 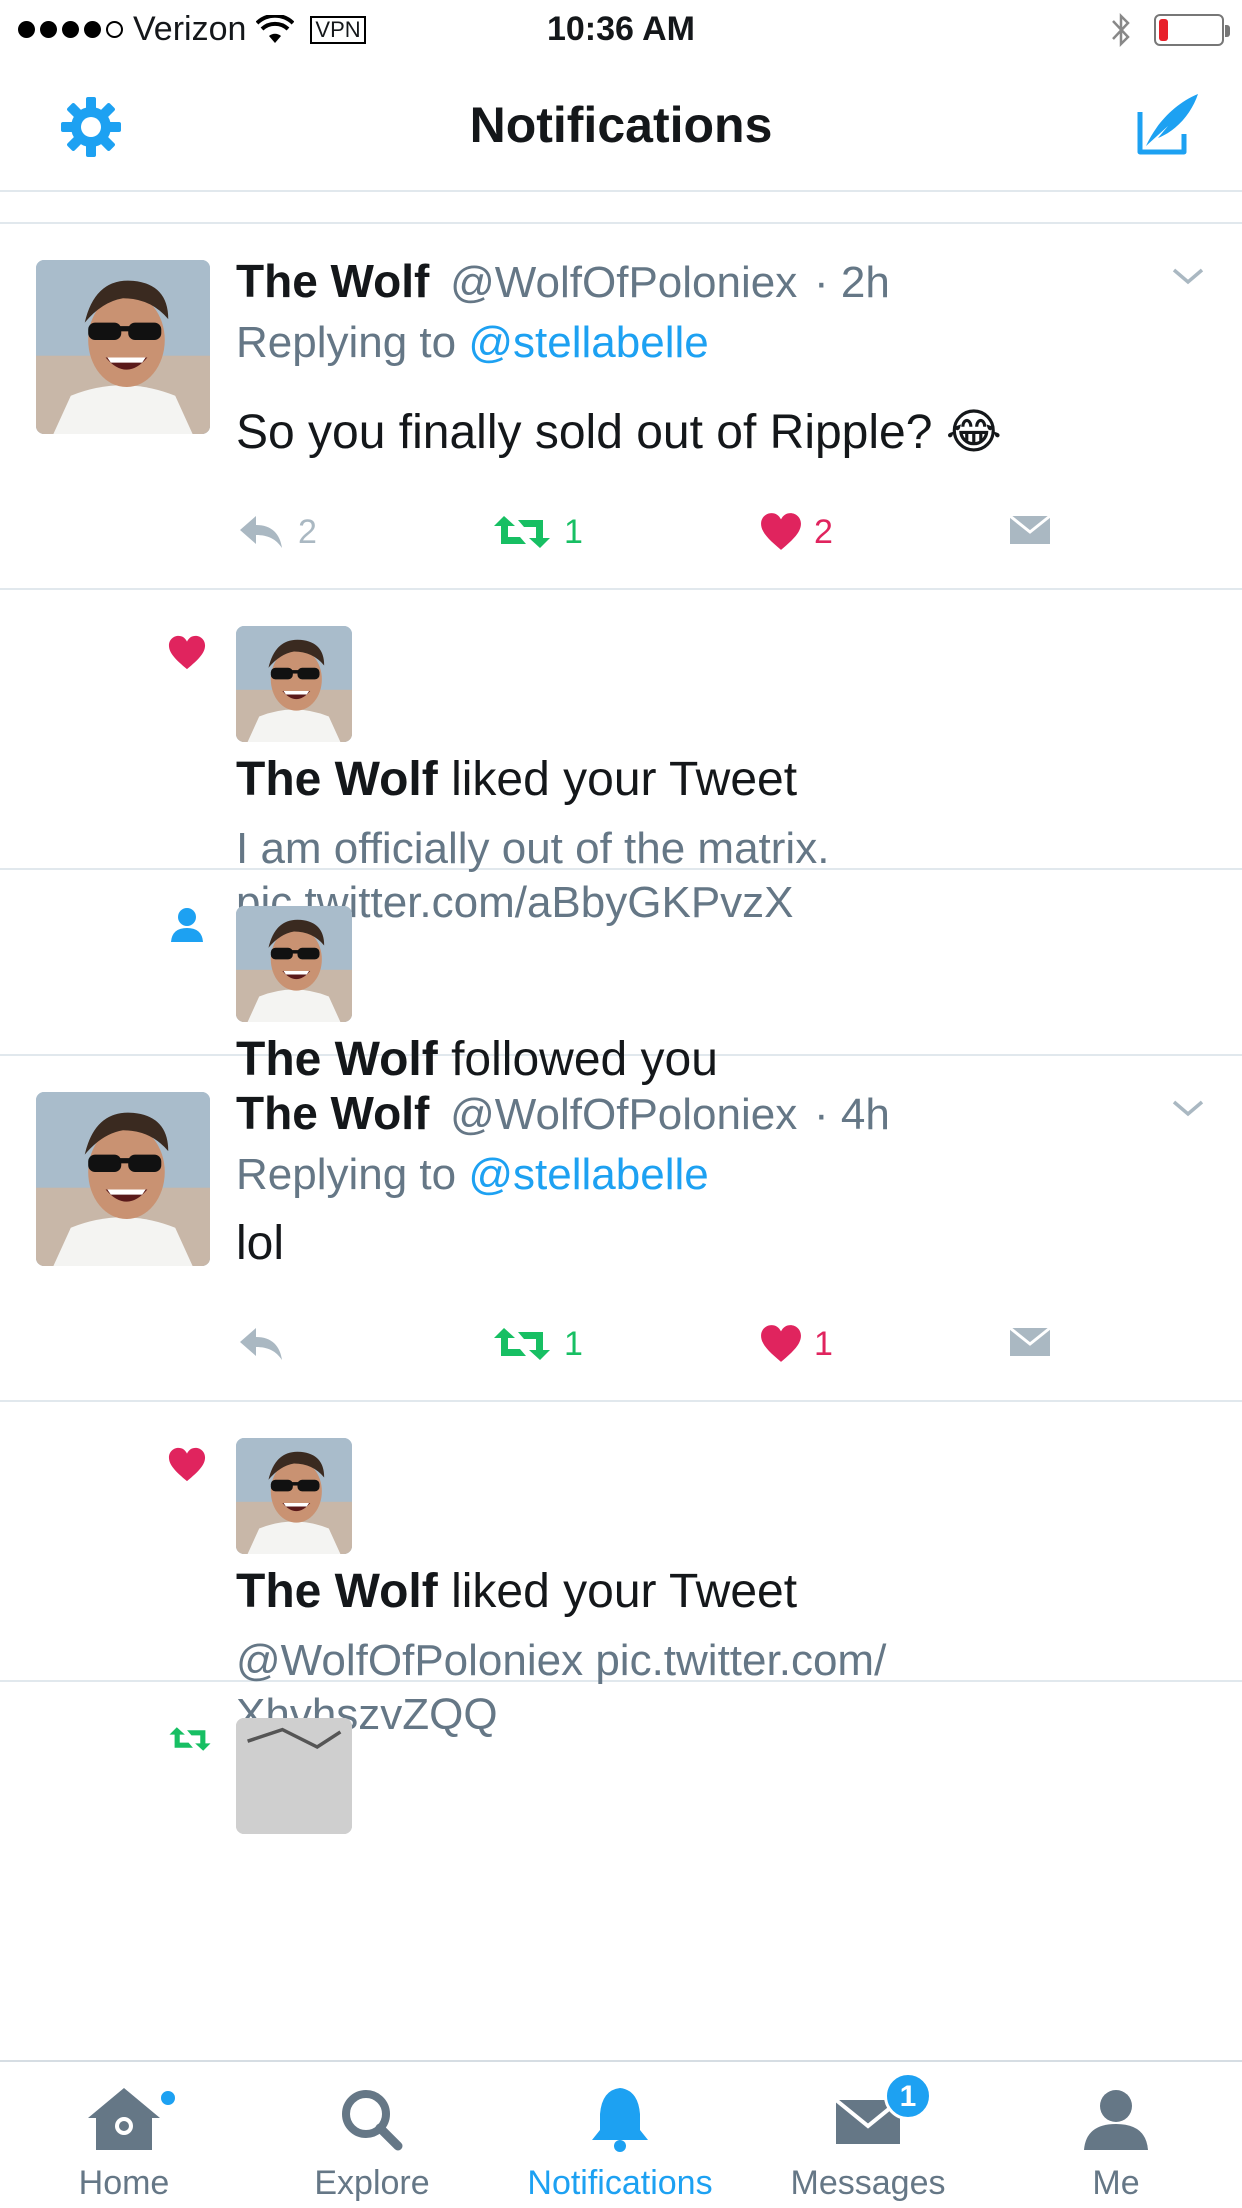 I want to click on battery-level, so click(x=1163, y=30).